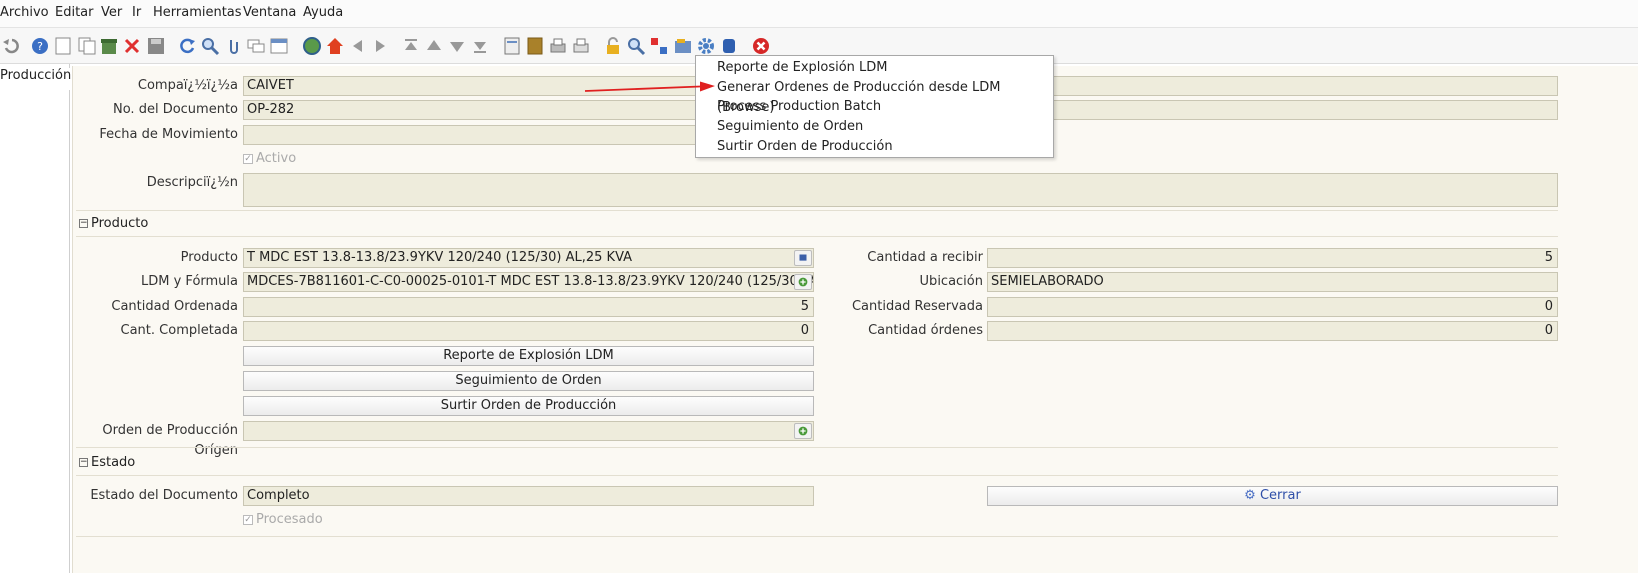  I want to click on product-label: Producto, so click(209, 257).